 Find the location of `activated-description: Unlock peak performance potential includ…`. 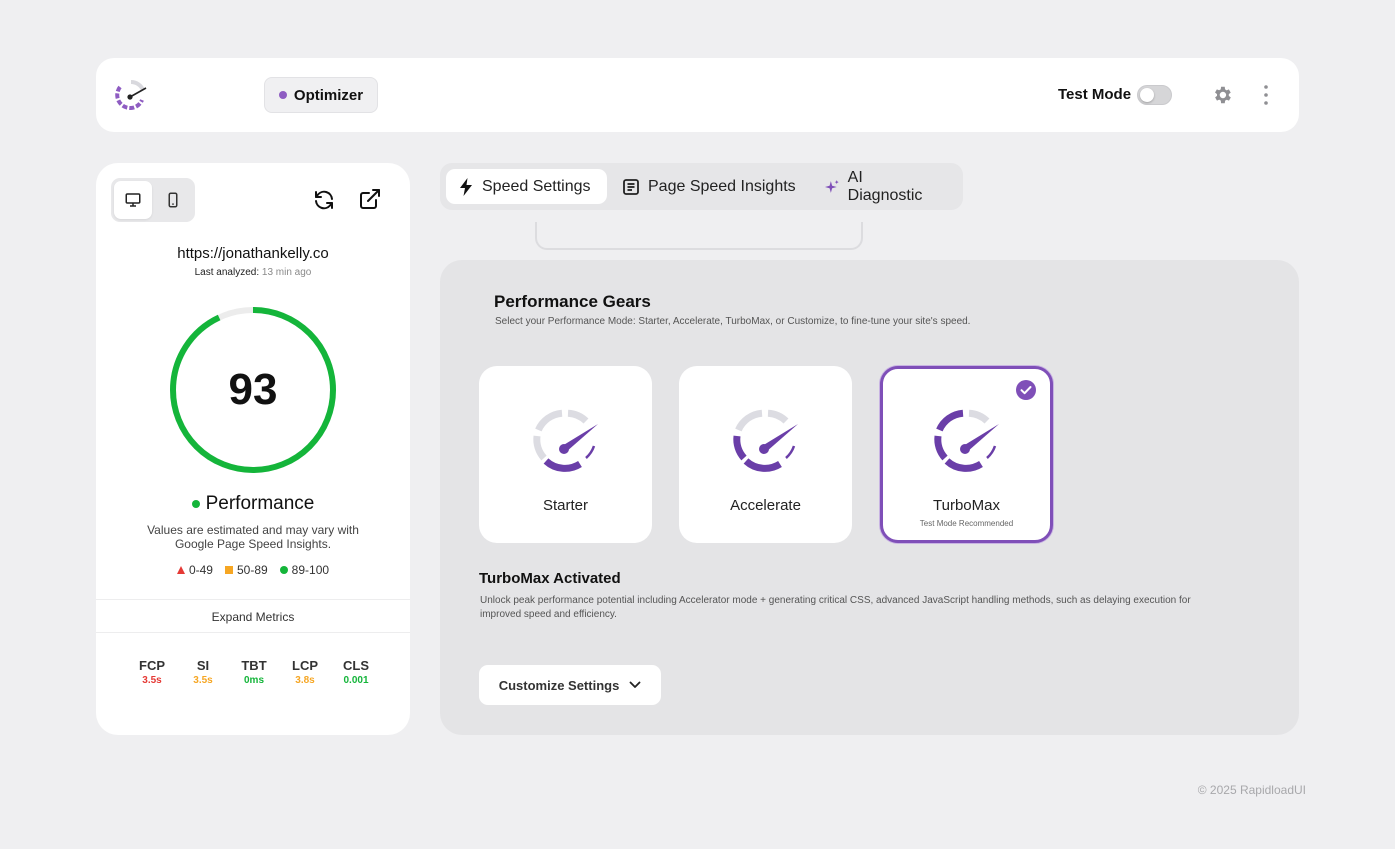

activated-description: Unlock peak performance potential includ… is located at coordinates (835, 607).